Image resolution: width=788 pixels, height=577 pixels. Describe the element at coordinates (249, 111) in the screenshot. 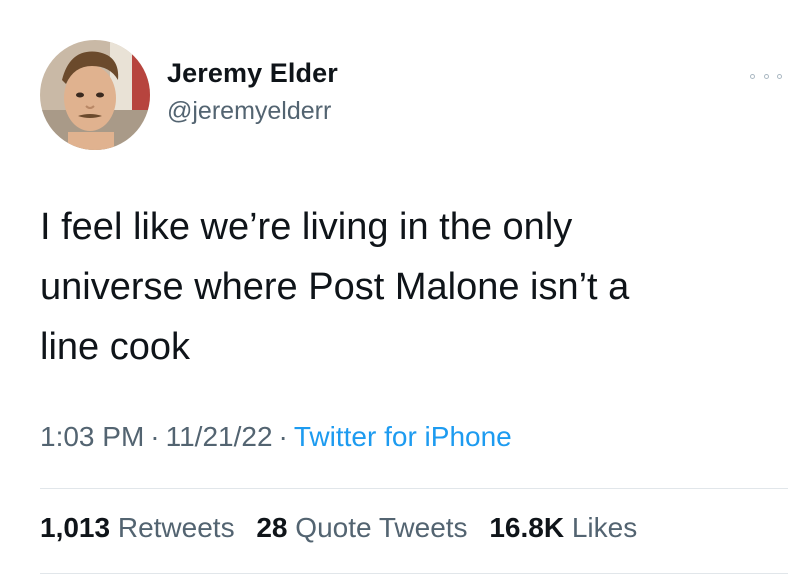

I see `author-handle: @jeremyelderr` at that location.